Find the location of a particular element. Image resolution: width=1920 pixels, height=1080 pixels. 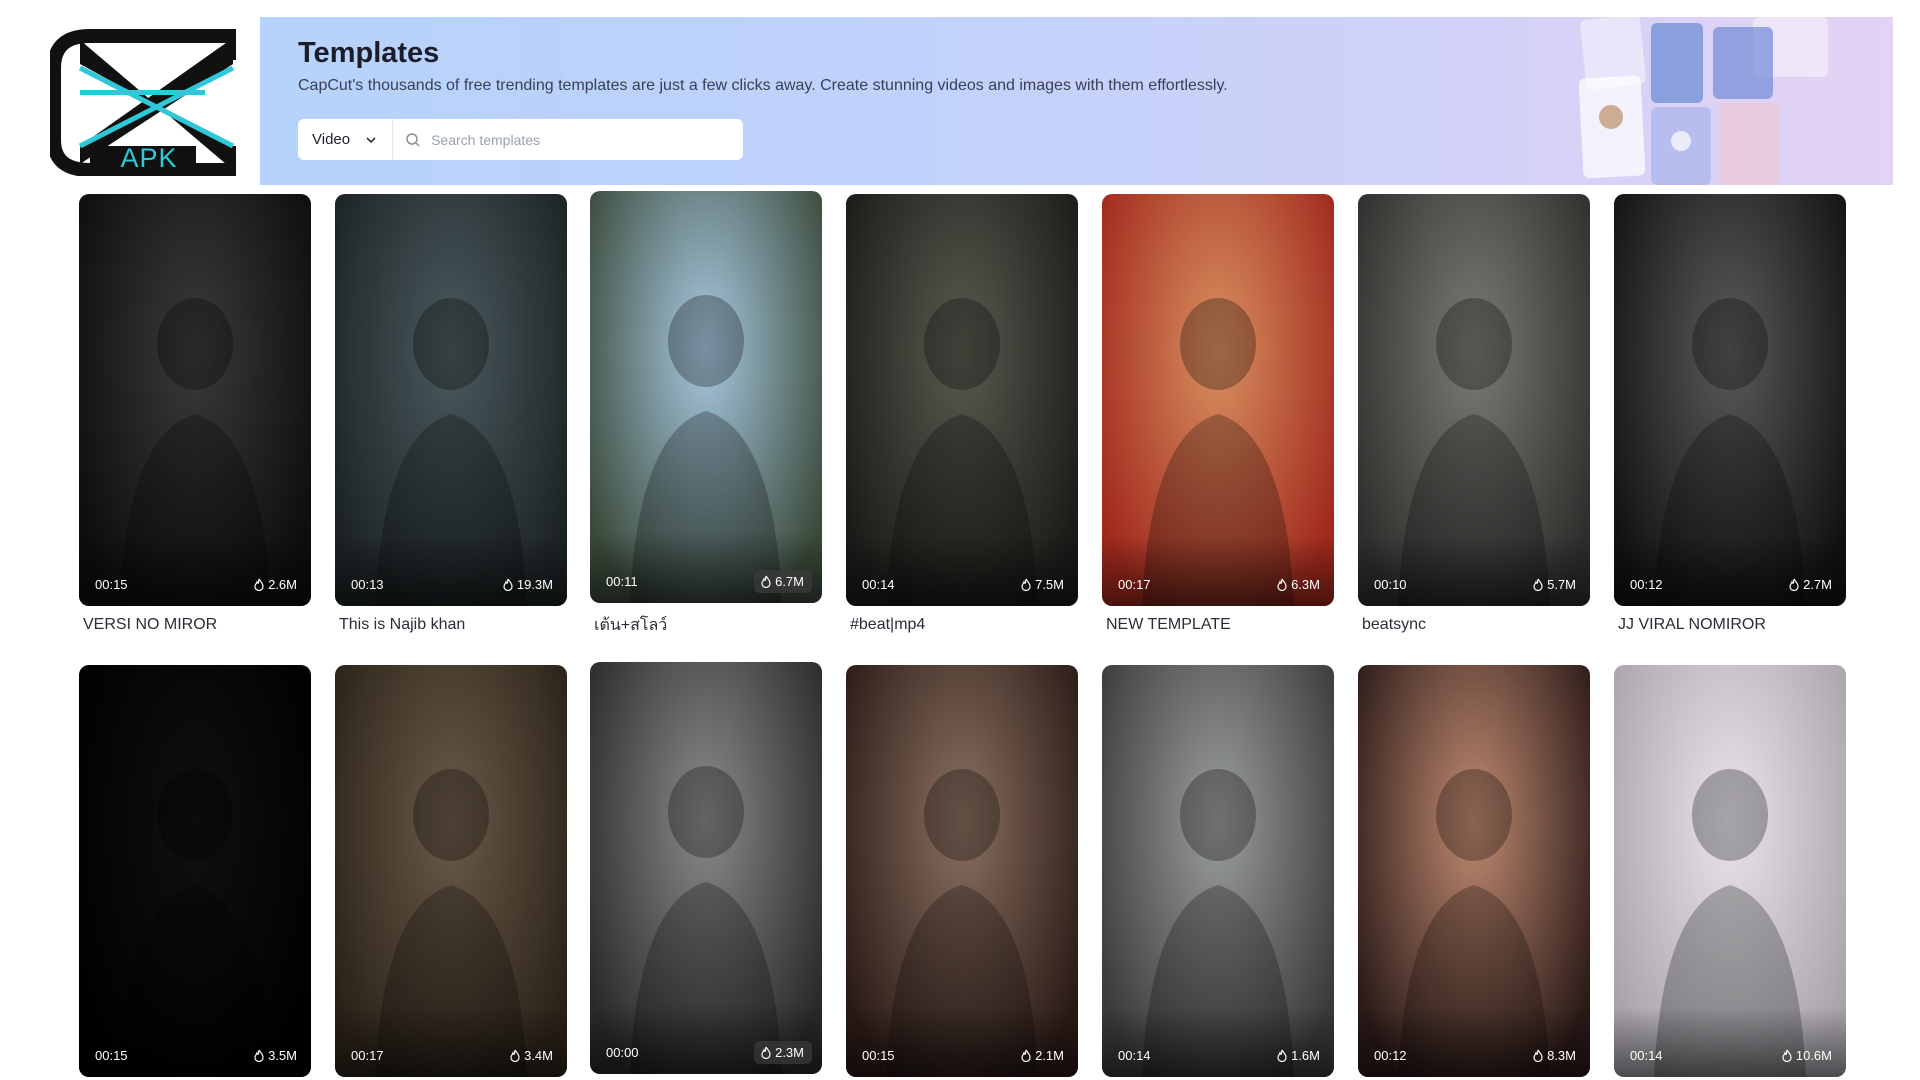

template-card: 00:14 7.5M is located at coordinates (962, 400).